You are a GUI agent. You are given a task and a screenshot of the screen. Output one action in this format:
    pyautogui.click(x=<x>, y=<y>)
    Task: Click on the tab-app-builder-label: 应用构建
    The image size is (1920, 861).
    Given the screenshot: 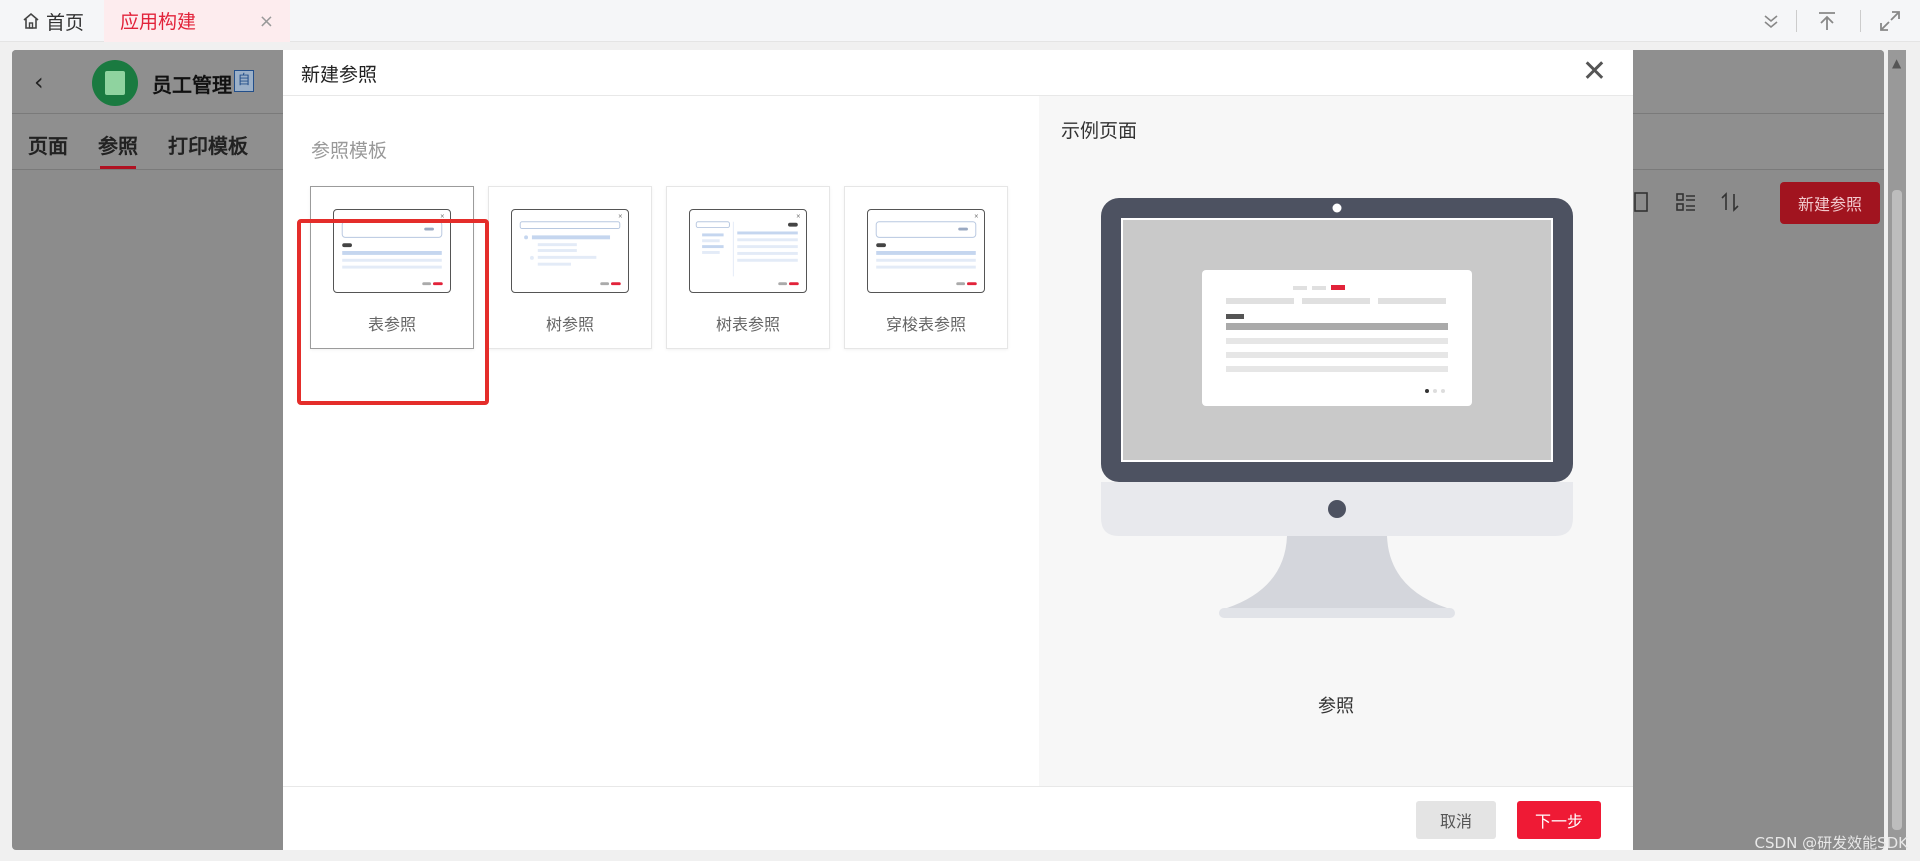 What is the action you would take?
    pyautogui.click(x=158, y=21)
    